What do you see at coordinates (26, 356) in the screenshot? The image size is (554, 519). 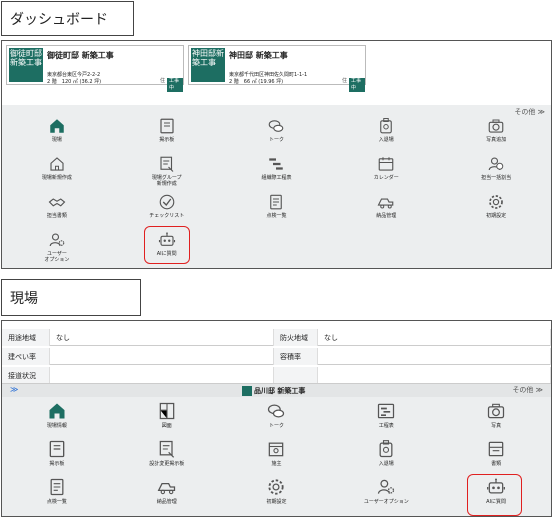 I see `info-label: 建ぺい率` at bounding box center [26, 356].